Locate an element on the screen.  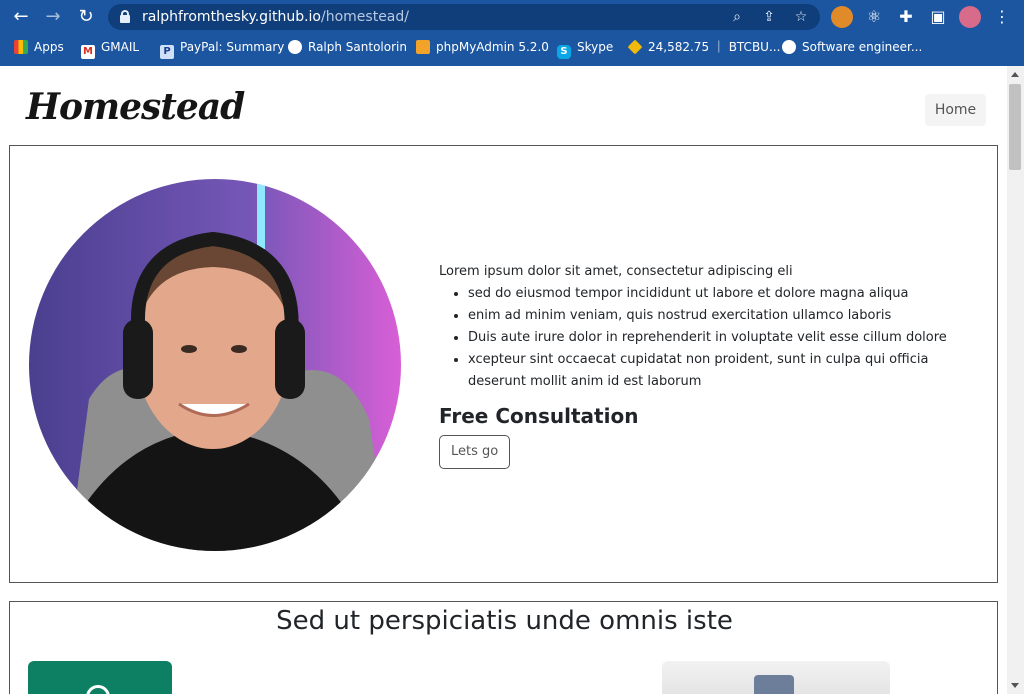
extensions-puzzle-icon: ✚ is located at coordinates (906, 17).